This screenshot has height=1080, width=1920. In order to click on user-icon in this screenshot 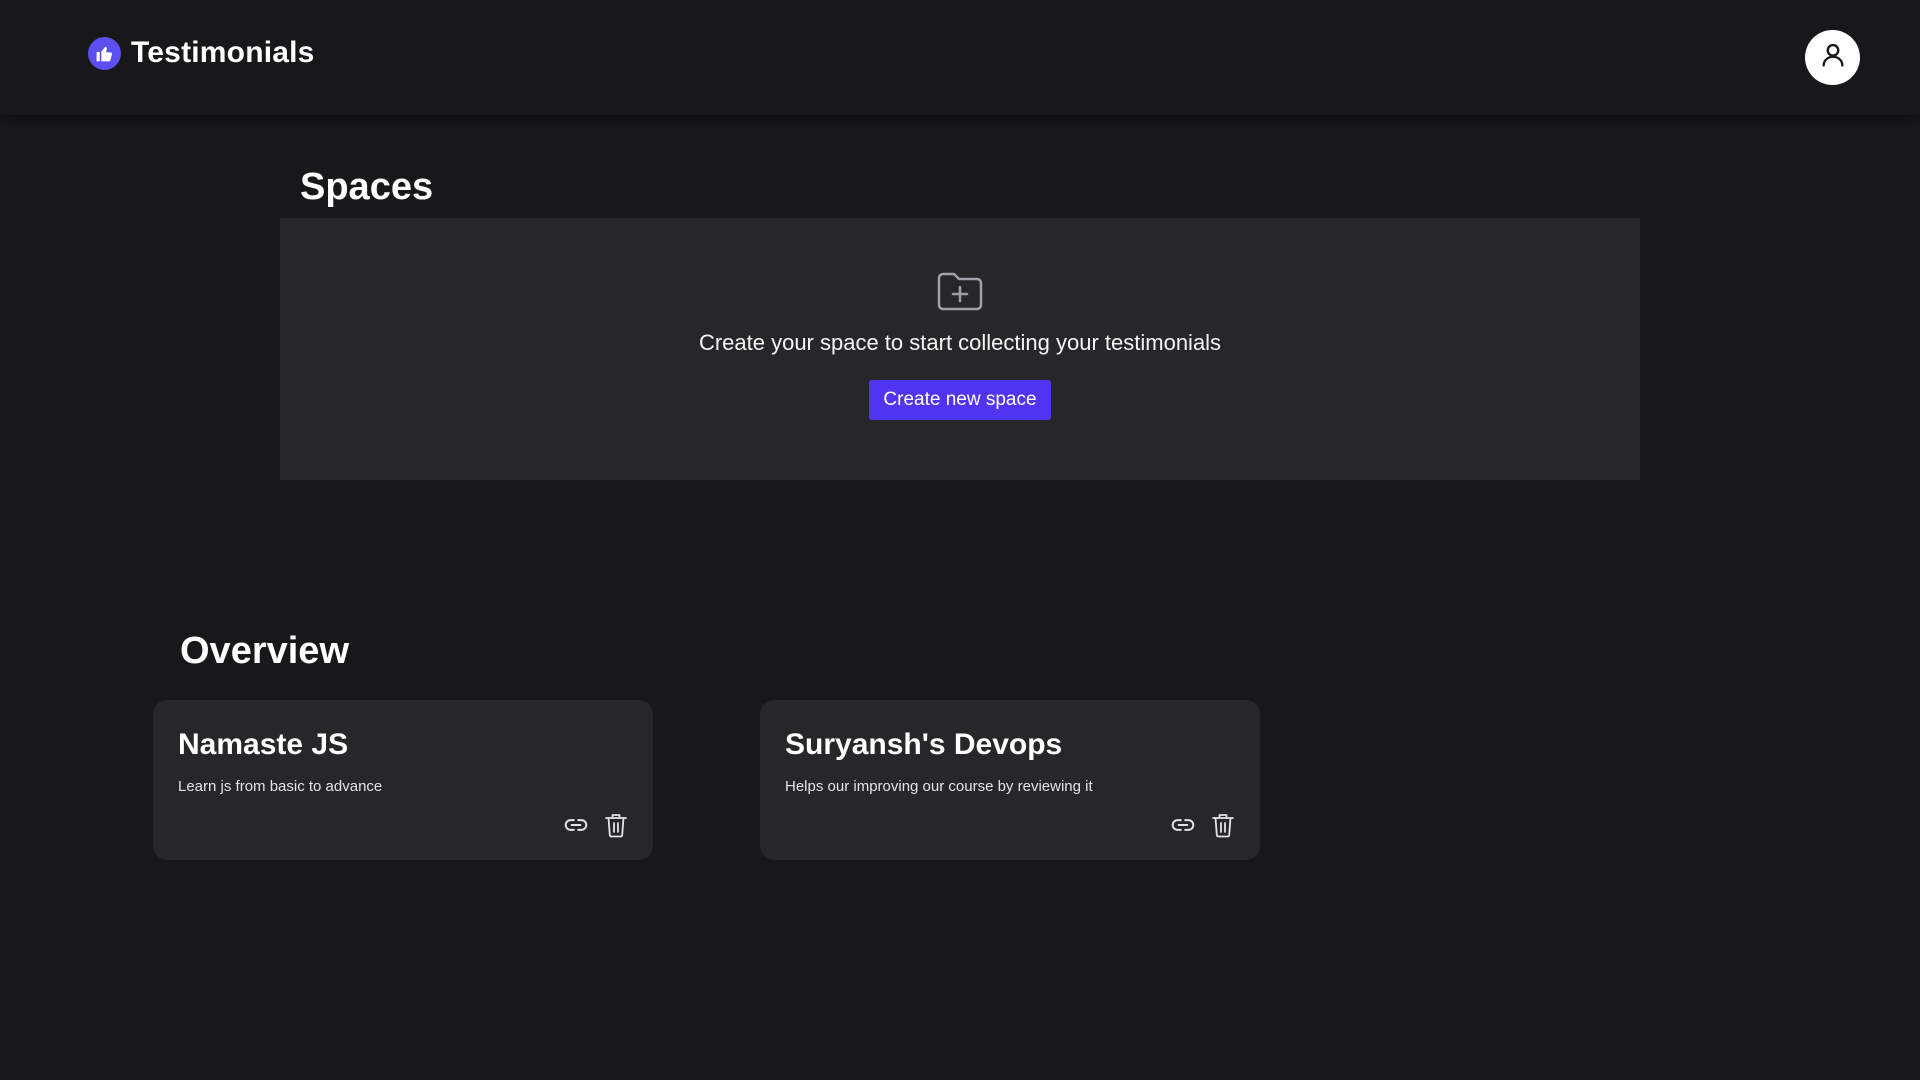, I will do `click(1833, 57)`.